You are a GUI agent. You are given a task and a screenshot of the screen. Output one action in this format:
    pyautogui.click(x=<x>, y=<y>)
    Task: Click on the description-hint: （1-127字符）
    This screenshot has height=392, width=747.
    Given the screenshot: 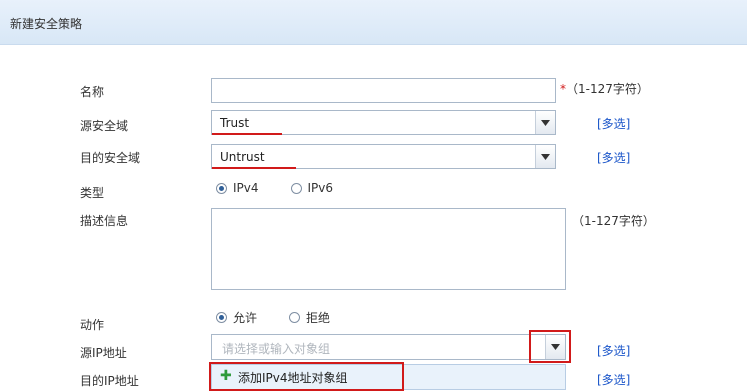 What is the action you would take?
    pyautogui.click(x=613, y=221)
    